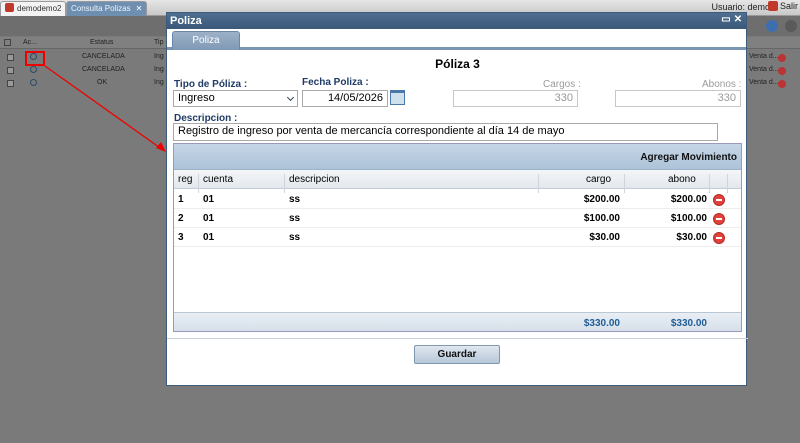 This screenshot has height=443, width=800. I want to click on col-reg: reg, so click(185, 179).